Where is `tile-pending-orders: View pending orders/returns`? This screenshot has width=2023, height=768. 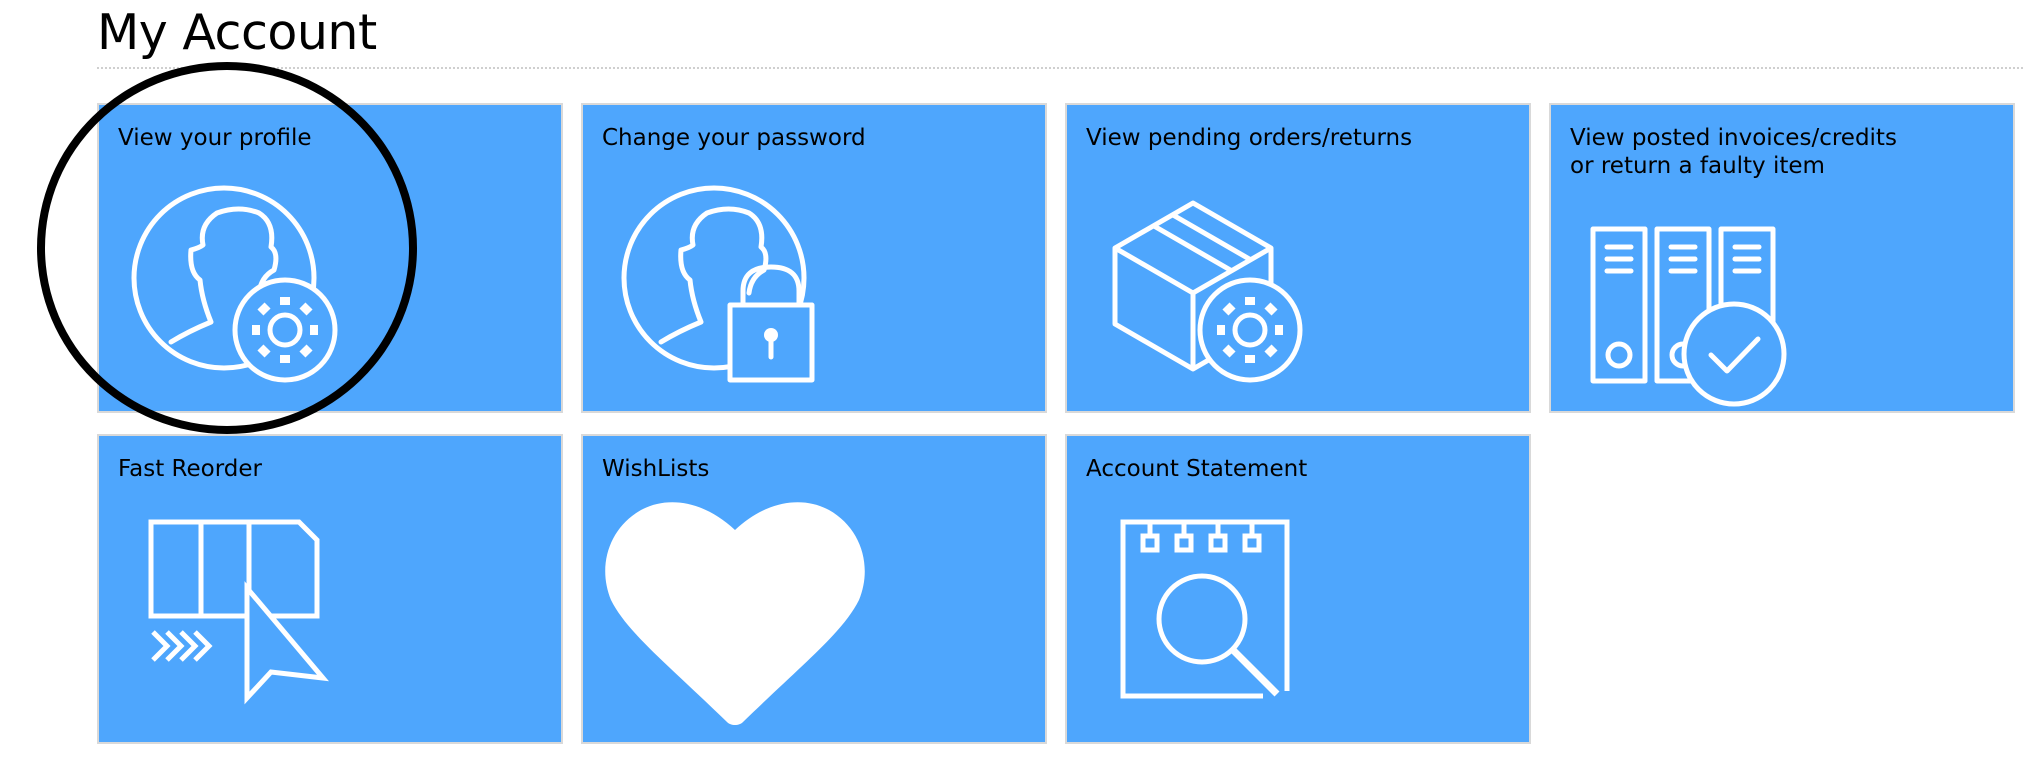
tile-pending-orders: View pending orders/returns is located at coordinates (1298, 258).